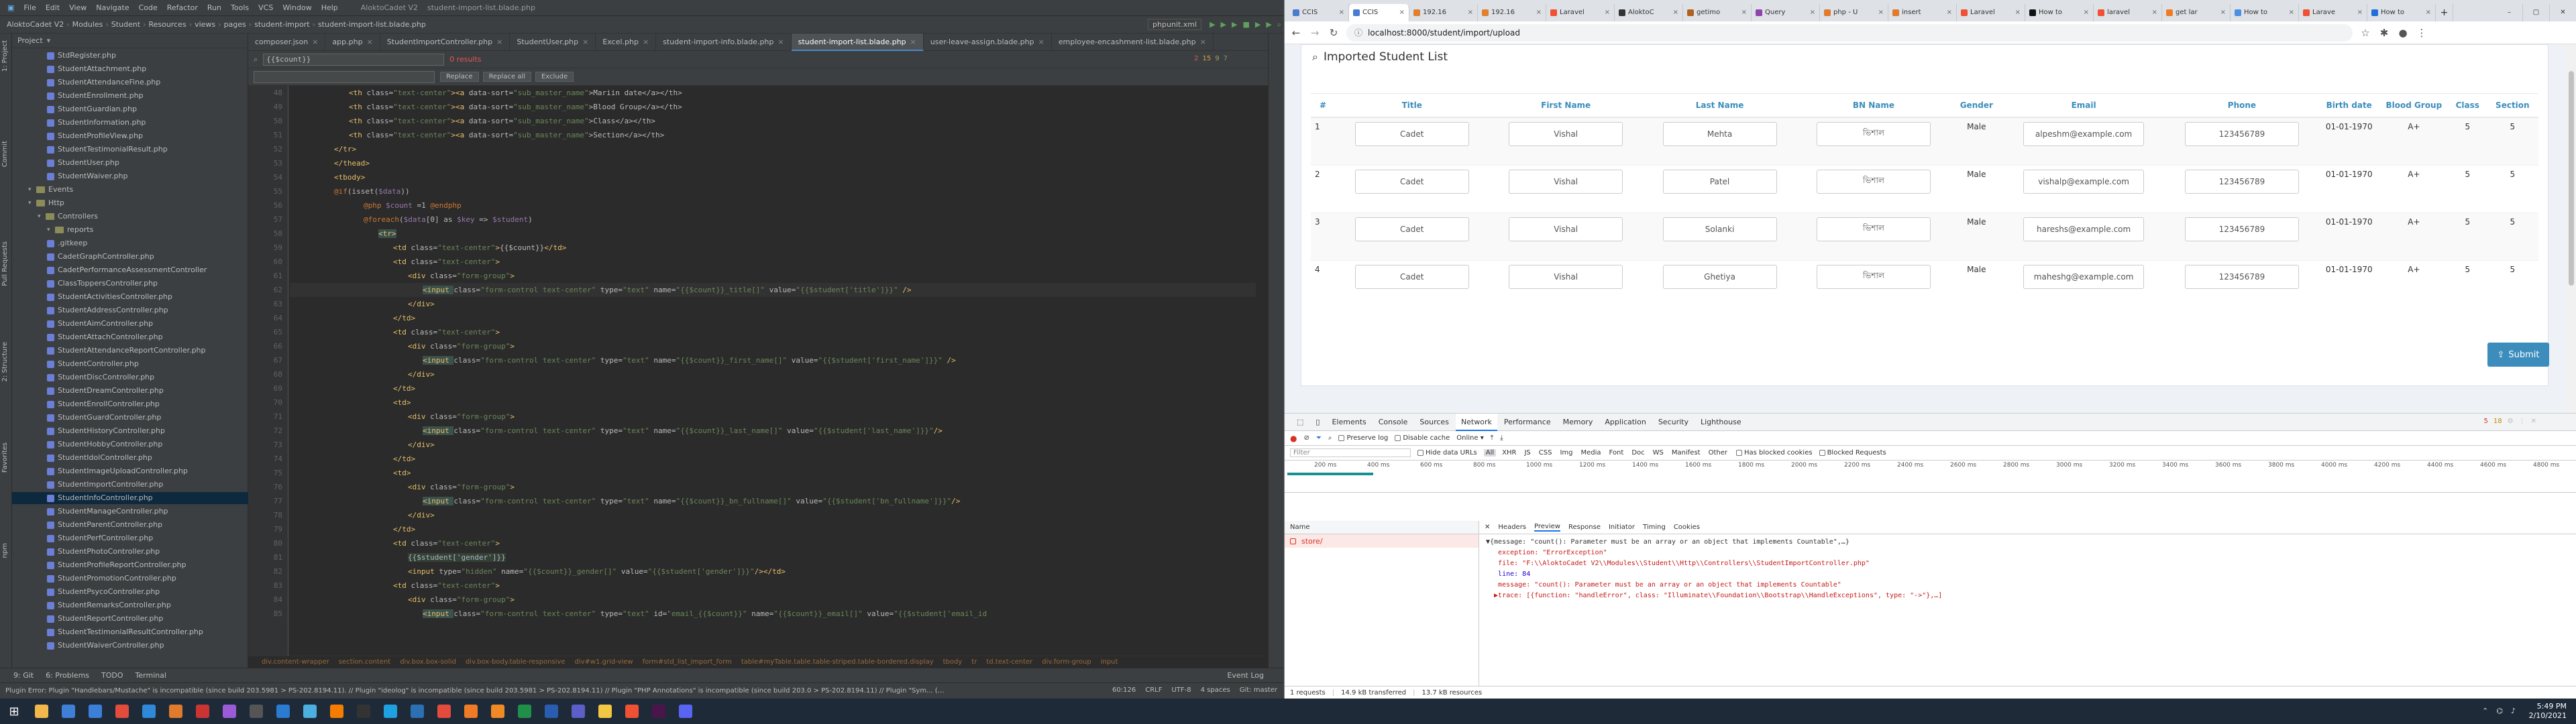 The width and height of the screenshot is (2576, 724). I want to click on disable-cache-checkbox: Disable cache, so click(1422, 438).